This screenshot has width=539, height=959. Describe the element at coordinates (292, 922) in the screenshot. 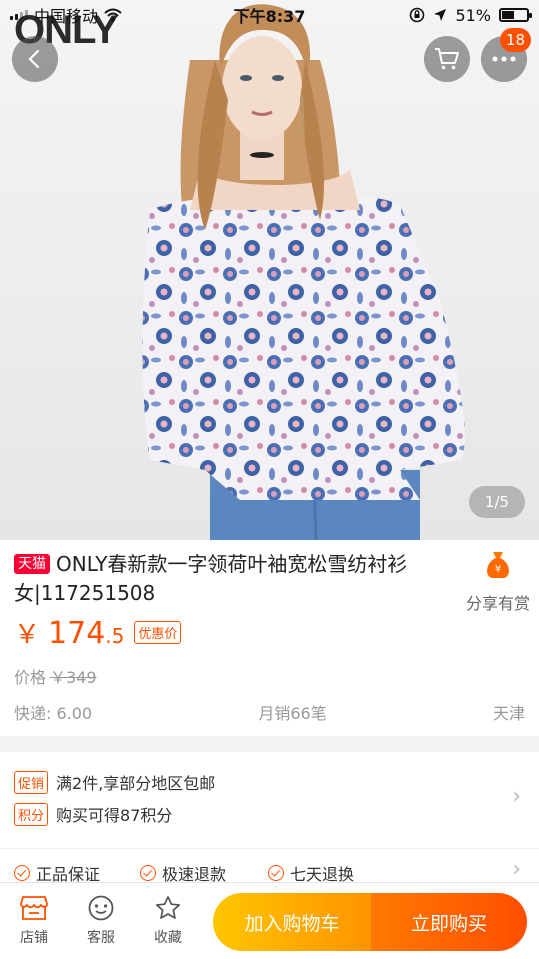

I see `add-to-cart-button: 加入购物车` at that location.